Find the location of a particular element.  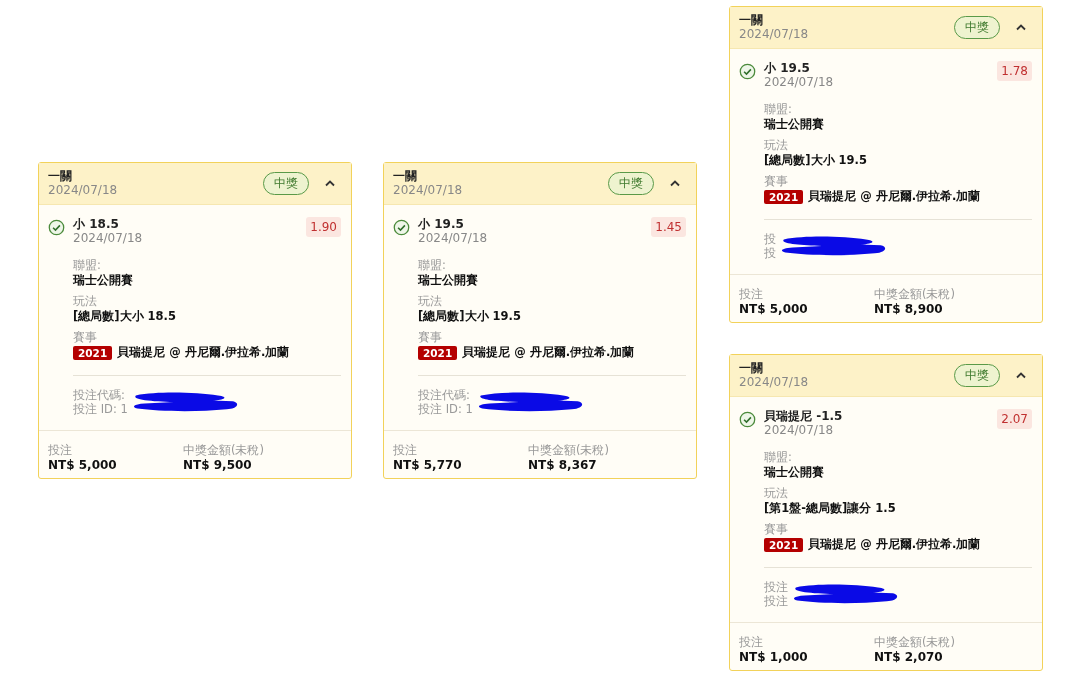

odds-badge: 1.90 is located at coordinates (323, 227).